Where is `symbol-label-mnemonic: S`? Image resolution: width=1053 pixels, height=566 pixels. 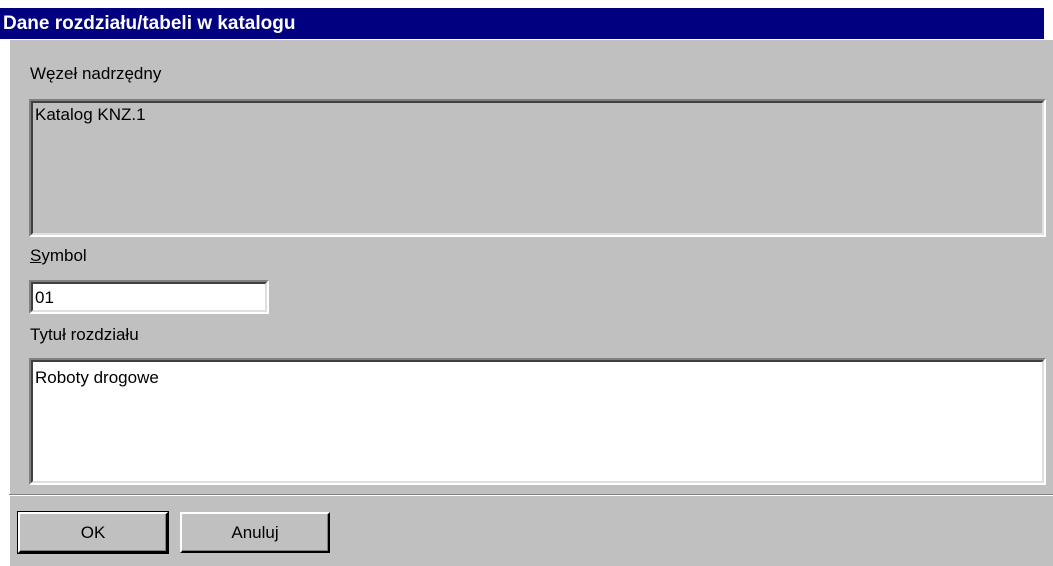 symbol-label-mnemonic: S is located at coordinates (36, 255).